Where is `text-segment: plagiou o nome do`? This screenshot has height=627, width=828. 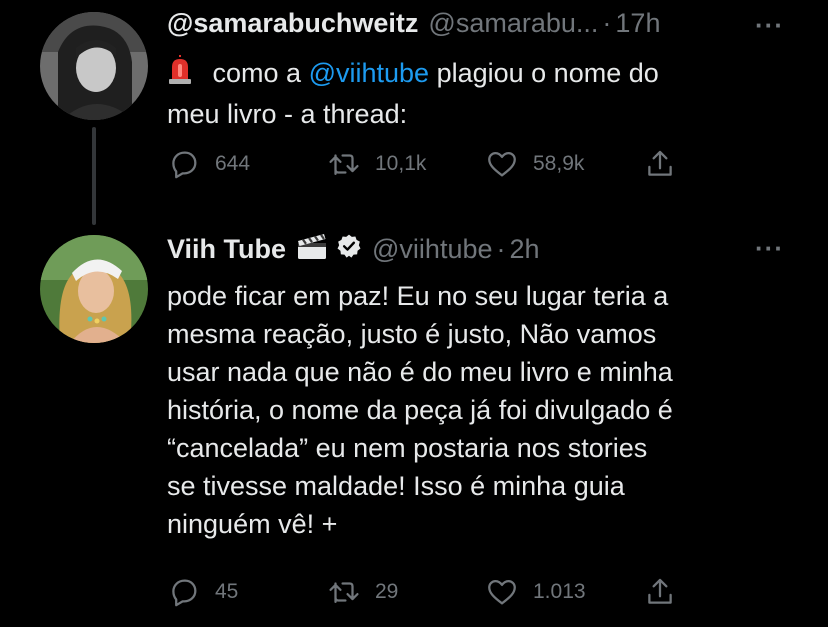 text-segment: plagiou o nome do is located at coordinates (547, 73).